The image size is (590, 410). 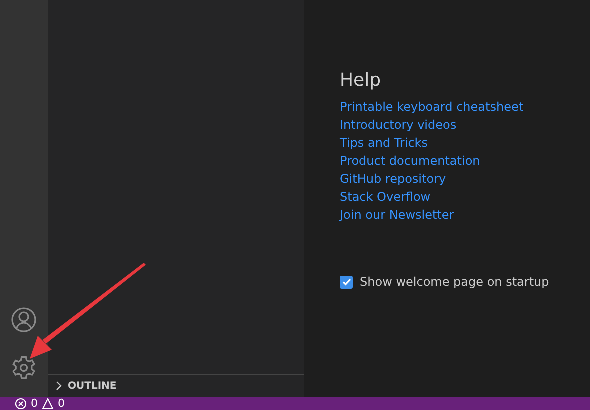 What do you see at coordinates (24, 368) in the screenshot?
I see `settings-icon` at bounding box center [24, 368].